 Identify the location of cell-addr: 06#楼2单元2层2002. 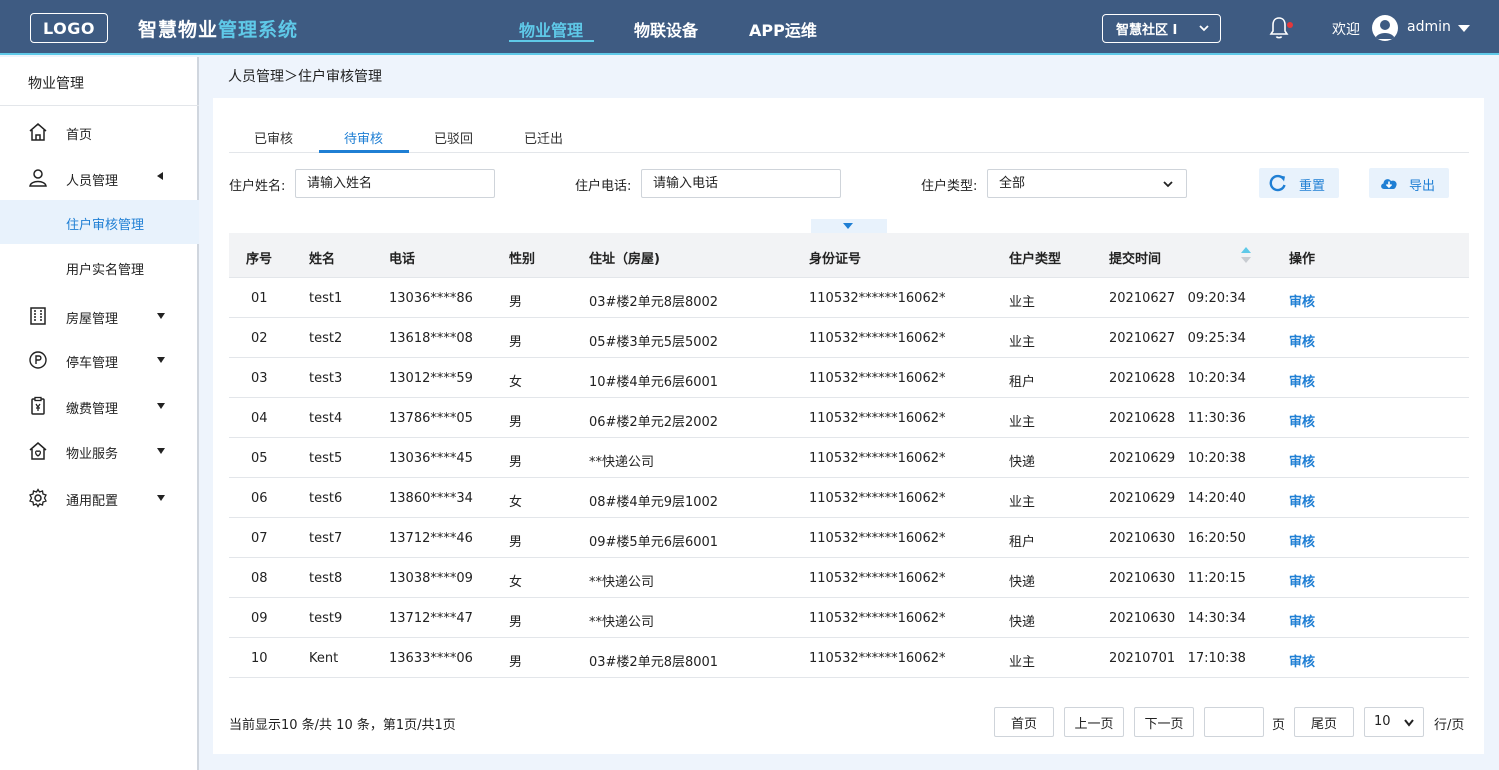
(654, 422).